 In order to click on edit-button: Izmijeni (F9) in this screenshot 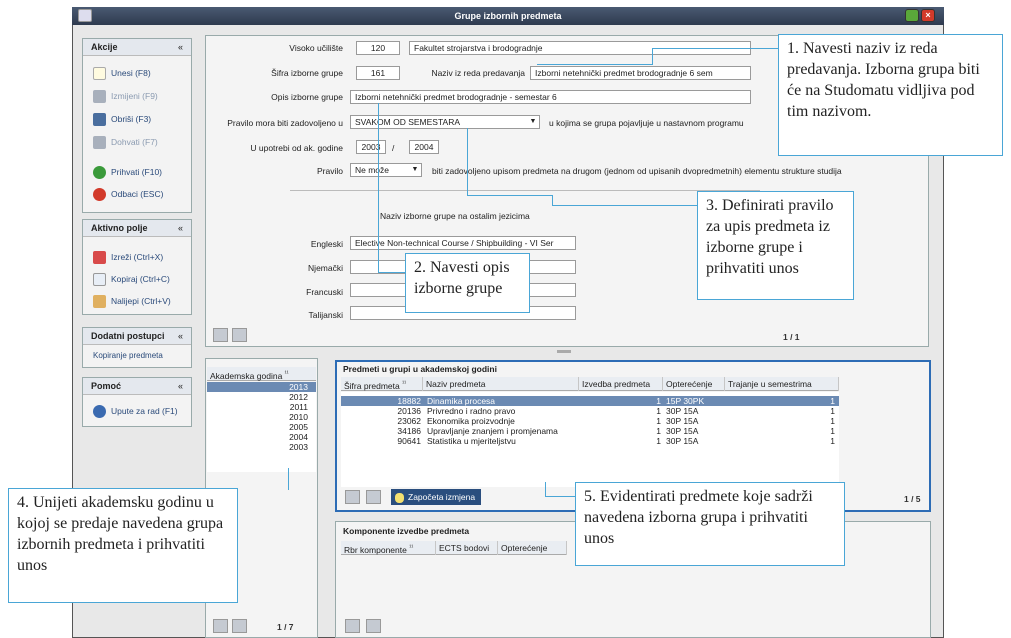, I will do `click(125, 96)`.